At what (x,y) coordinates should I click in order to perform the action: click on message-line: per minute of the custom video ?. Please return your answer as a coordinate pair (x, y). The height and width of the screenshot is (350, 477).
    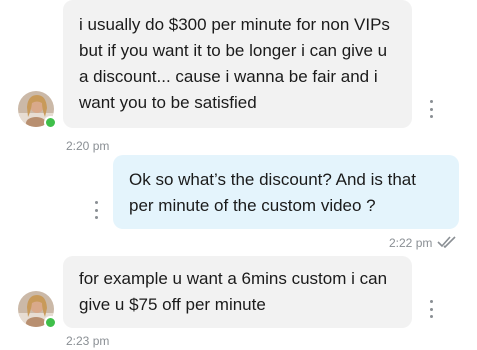
    Looking at the image, I should click on (252, 205).